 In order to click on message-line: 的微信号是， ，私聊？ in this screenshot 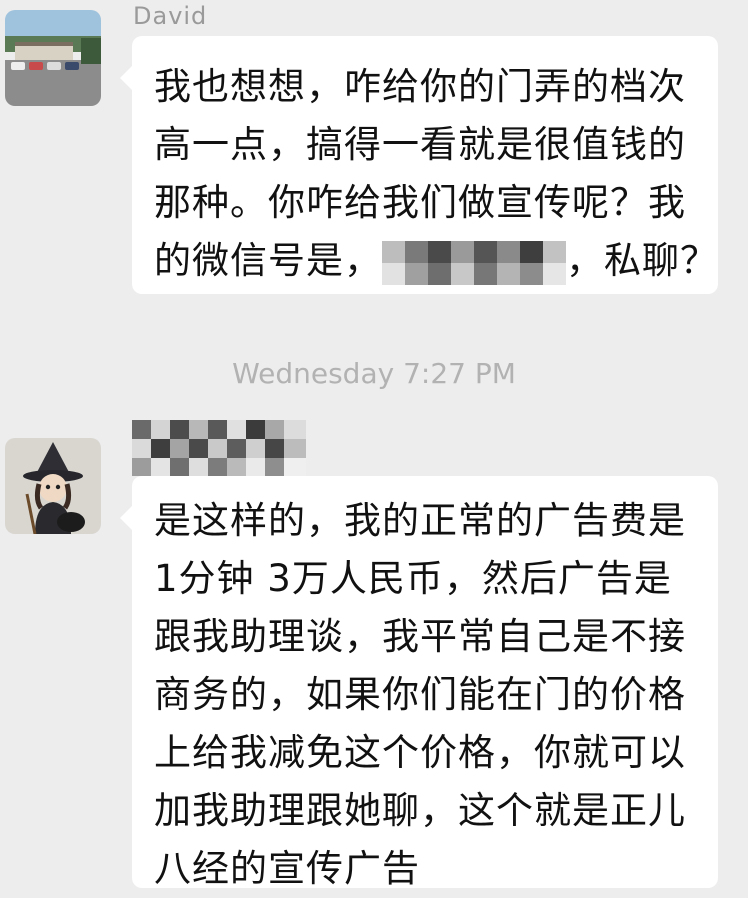, I will do `click(435, 261)`.